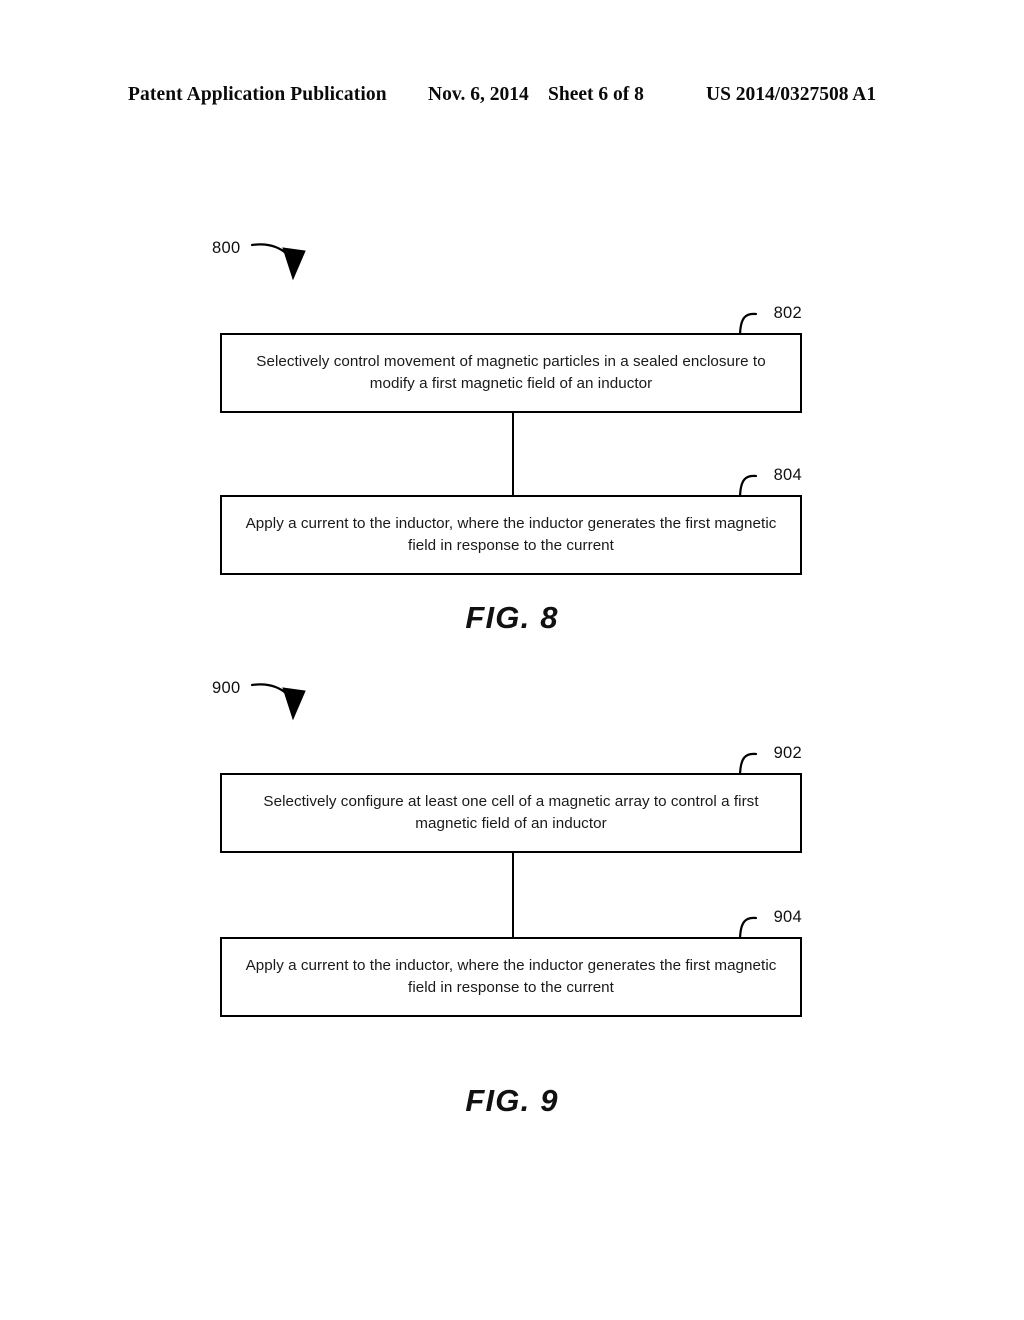 The height and width of the screenshot is (1320, 1024). Describe the element at coordinates (512, 617) in the screenshot. I see `figure-8-caption: FIG. 8` at that location.